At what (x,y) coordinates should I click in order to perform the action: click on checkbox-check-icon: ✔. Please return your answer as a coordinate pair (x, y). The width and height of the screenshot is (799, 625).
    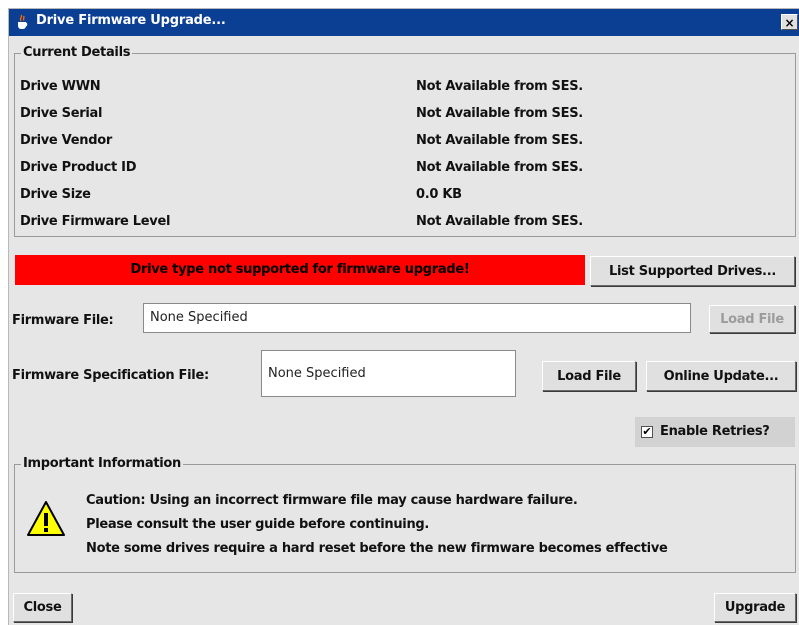
    Looking at the image, I should click on (647, 432).